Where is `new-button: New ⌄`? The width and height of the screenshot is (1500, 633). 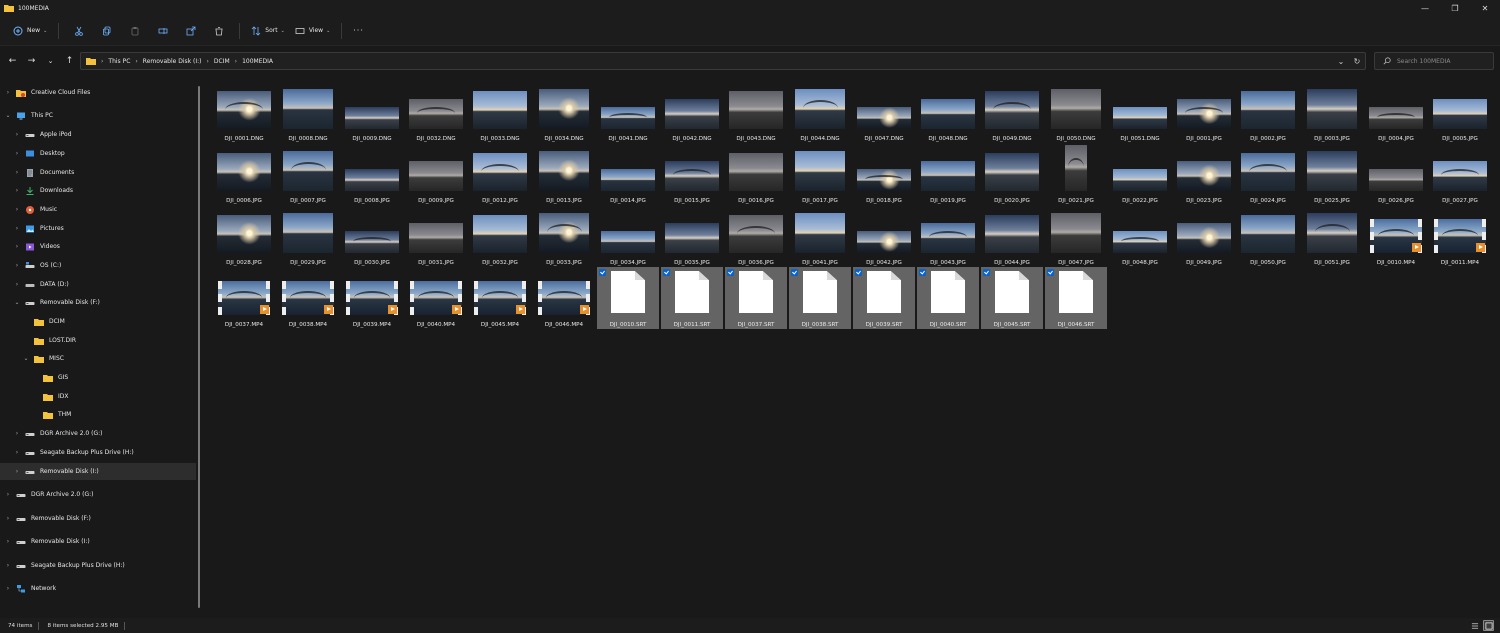 new-button: New ⌄ is located at coordinates (30, 31).